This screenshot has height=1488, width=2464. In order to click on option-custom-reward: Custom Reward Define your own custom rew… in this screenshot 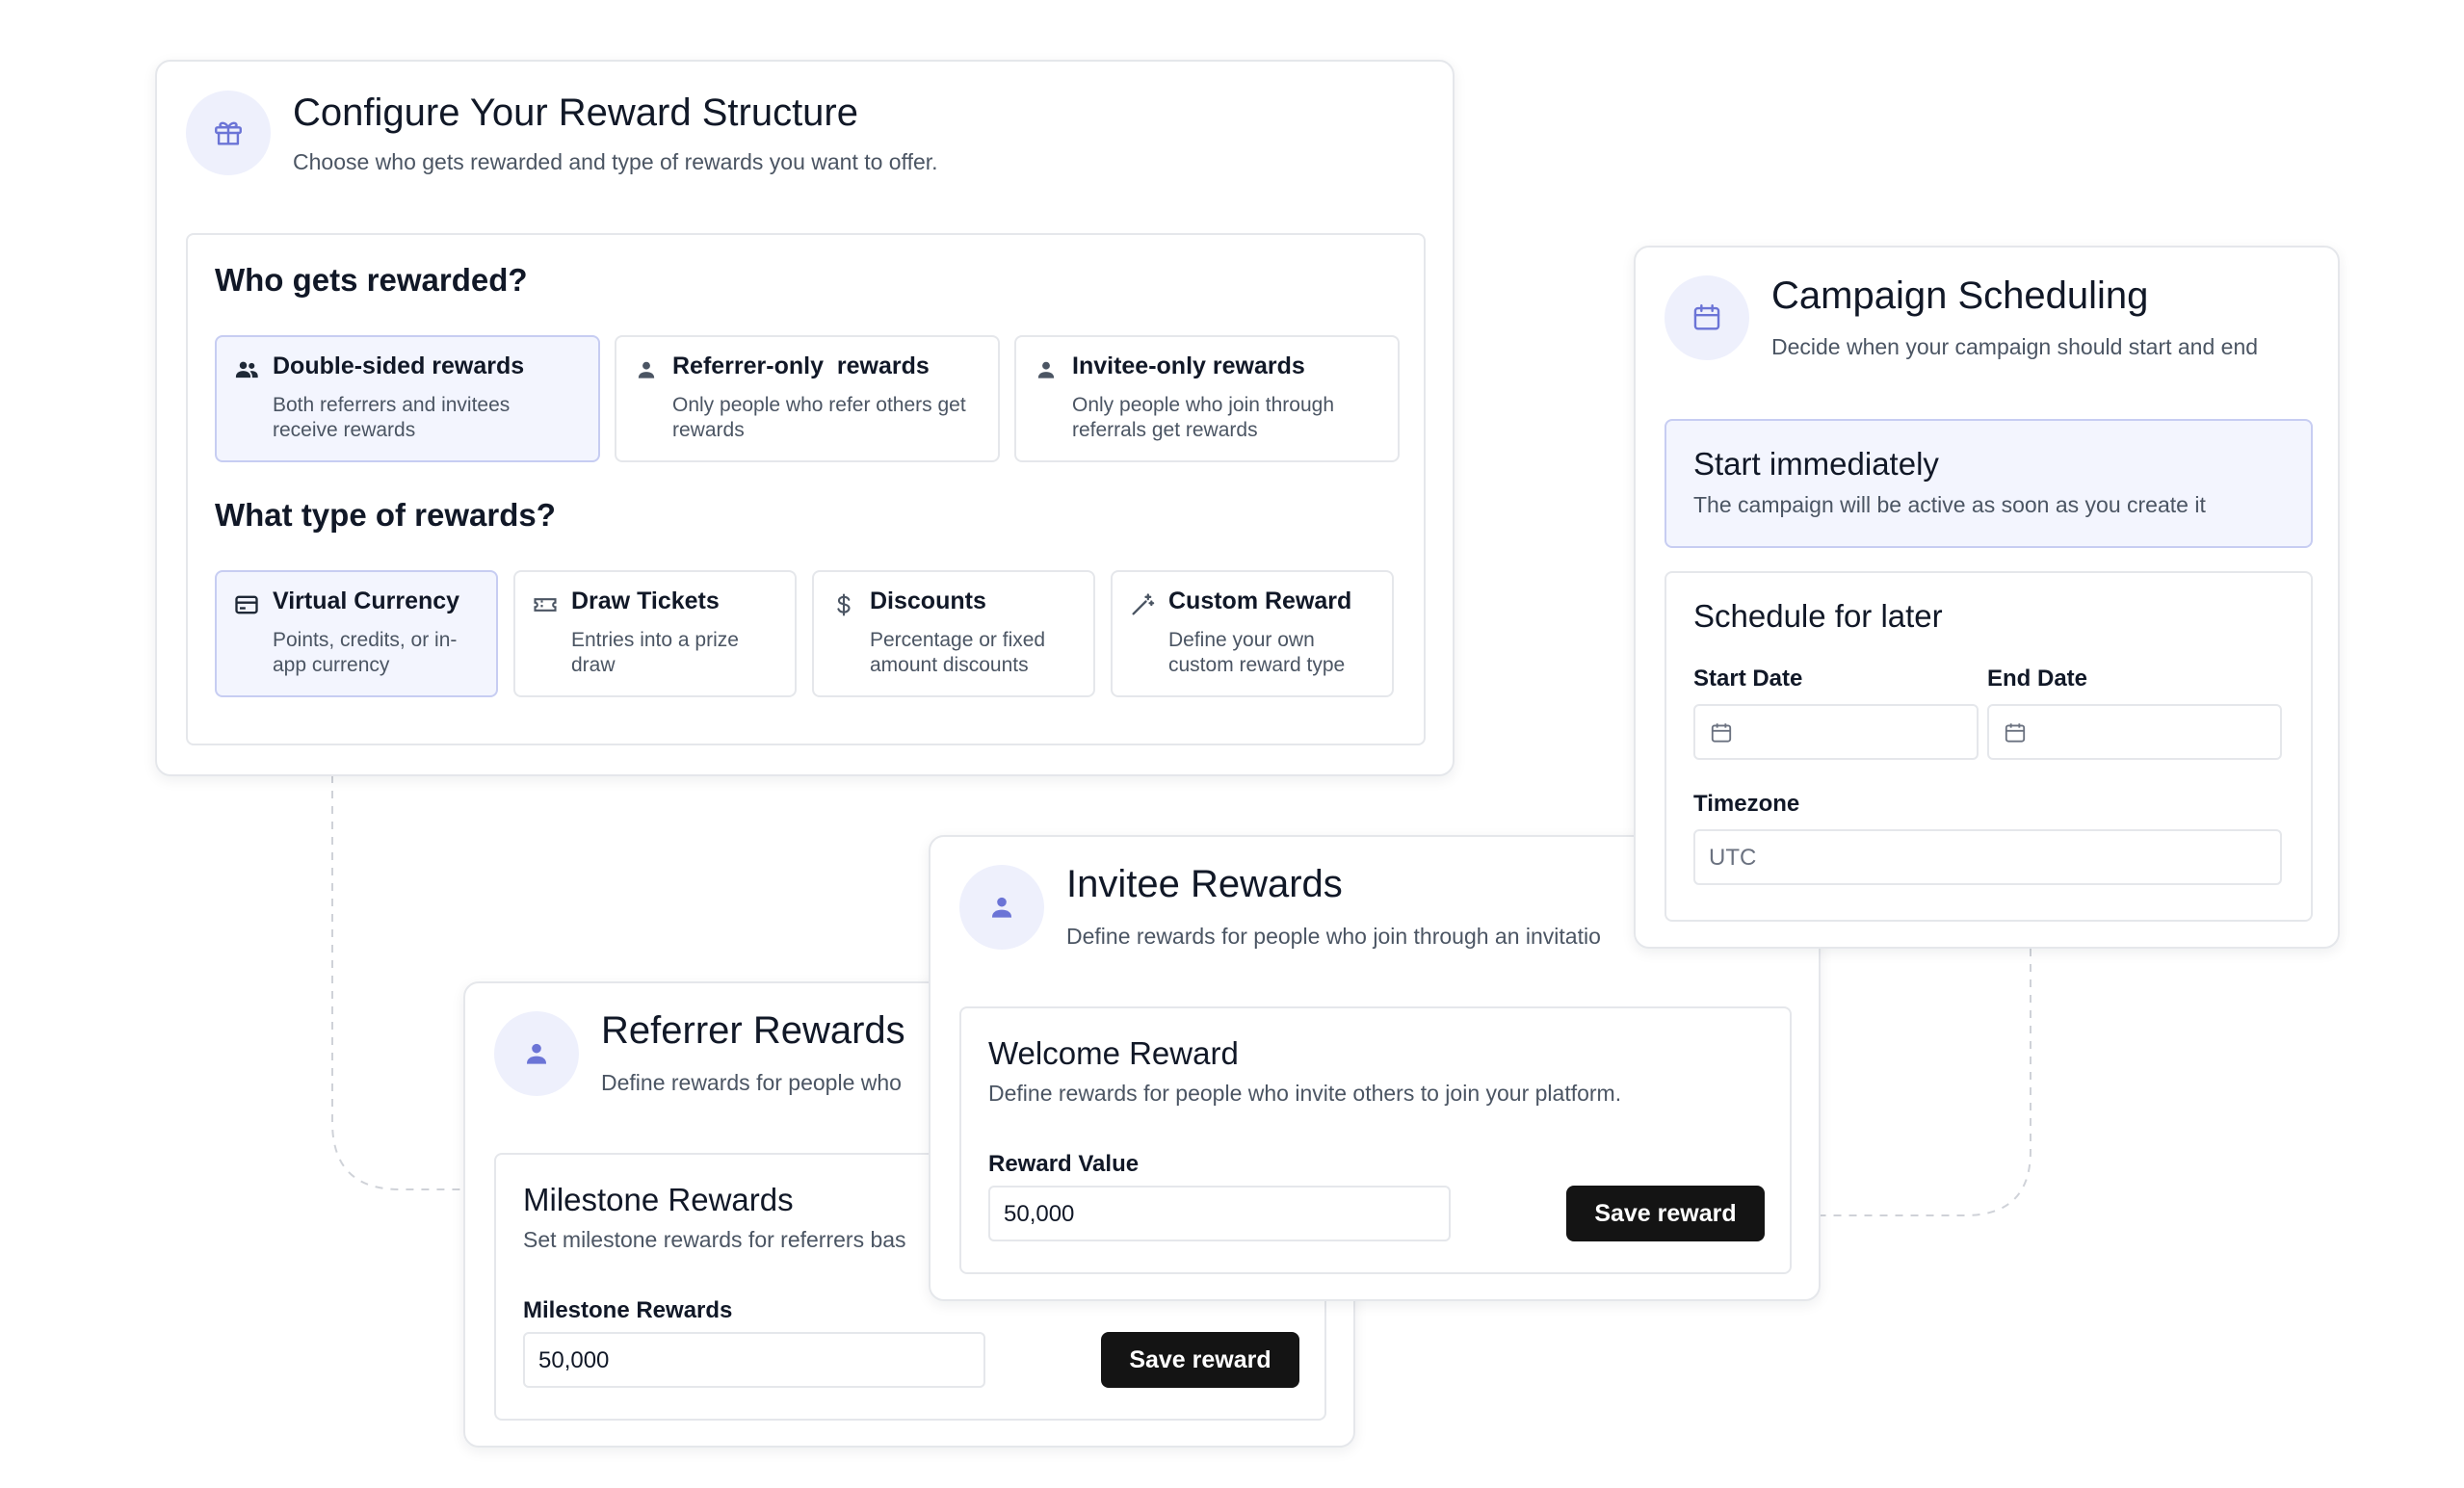, I will do `click(1252, 634)`.